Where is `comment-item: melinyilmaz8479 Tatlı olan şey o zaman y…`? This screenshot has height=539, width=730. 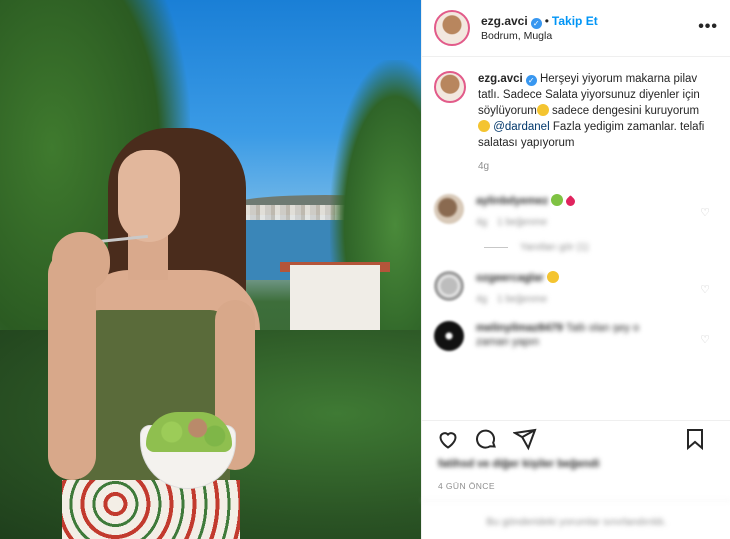 comment-item: melinyilmaz8479 Tatlı olan şey o zaman y… is located at coordinates (576, 336).